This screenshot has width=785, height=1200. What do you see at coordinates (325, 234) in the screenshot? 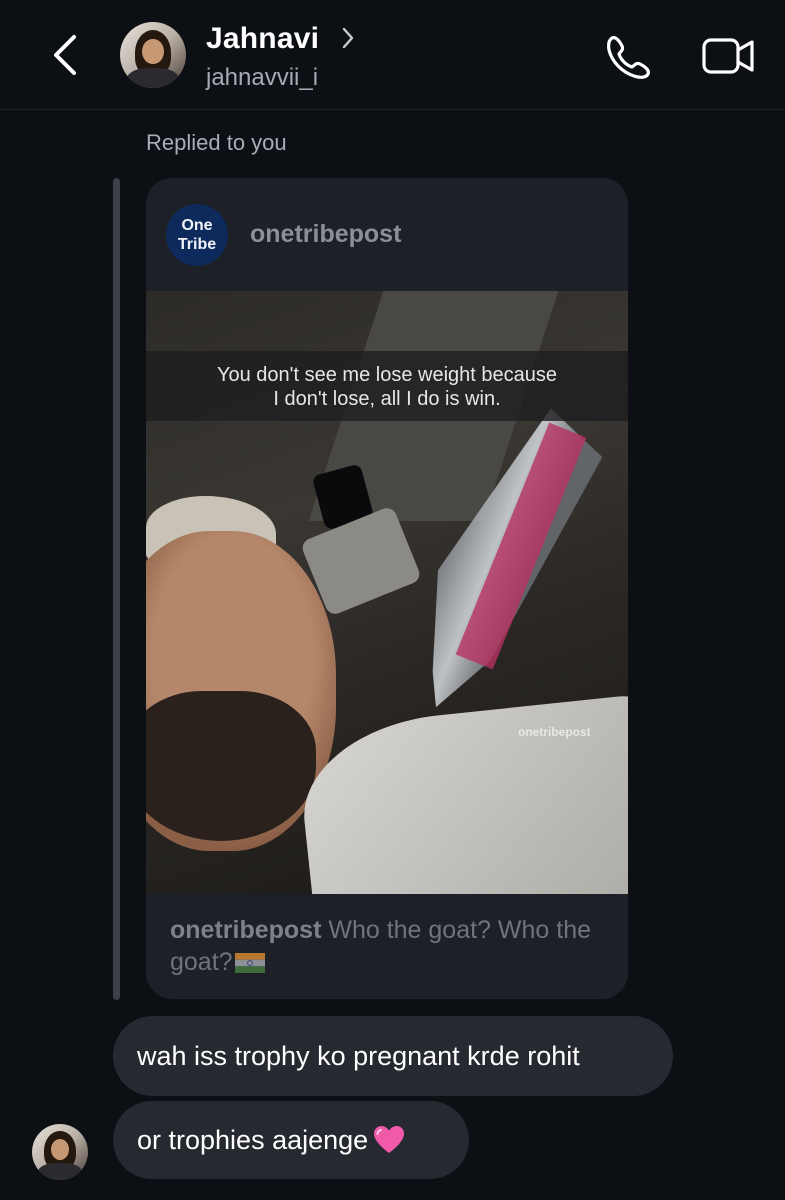
I see `post-account-name: onetribepost` at bounding box center [325, 234].